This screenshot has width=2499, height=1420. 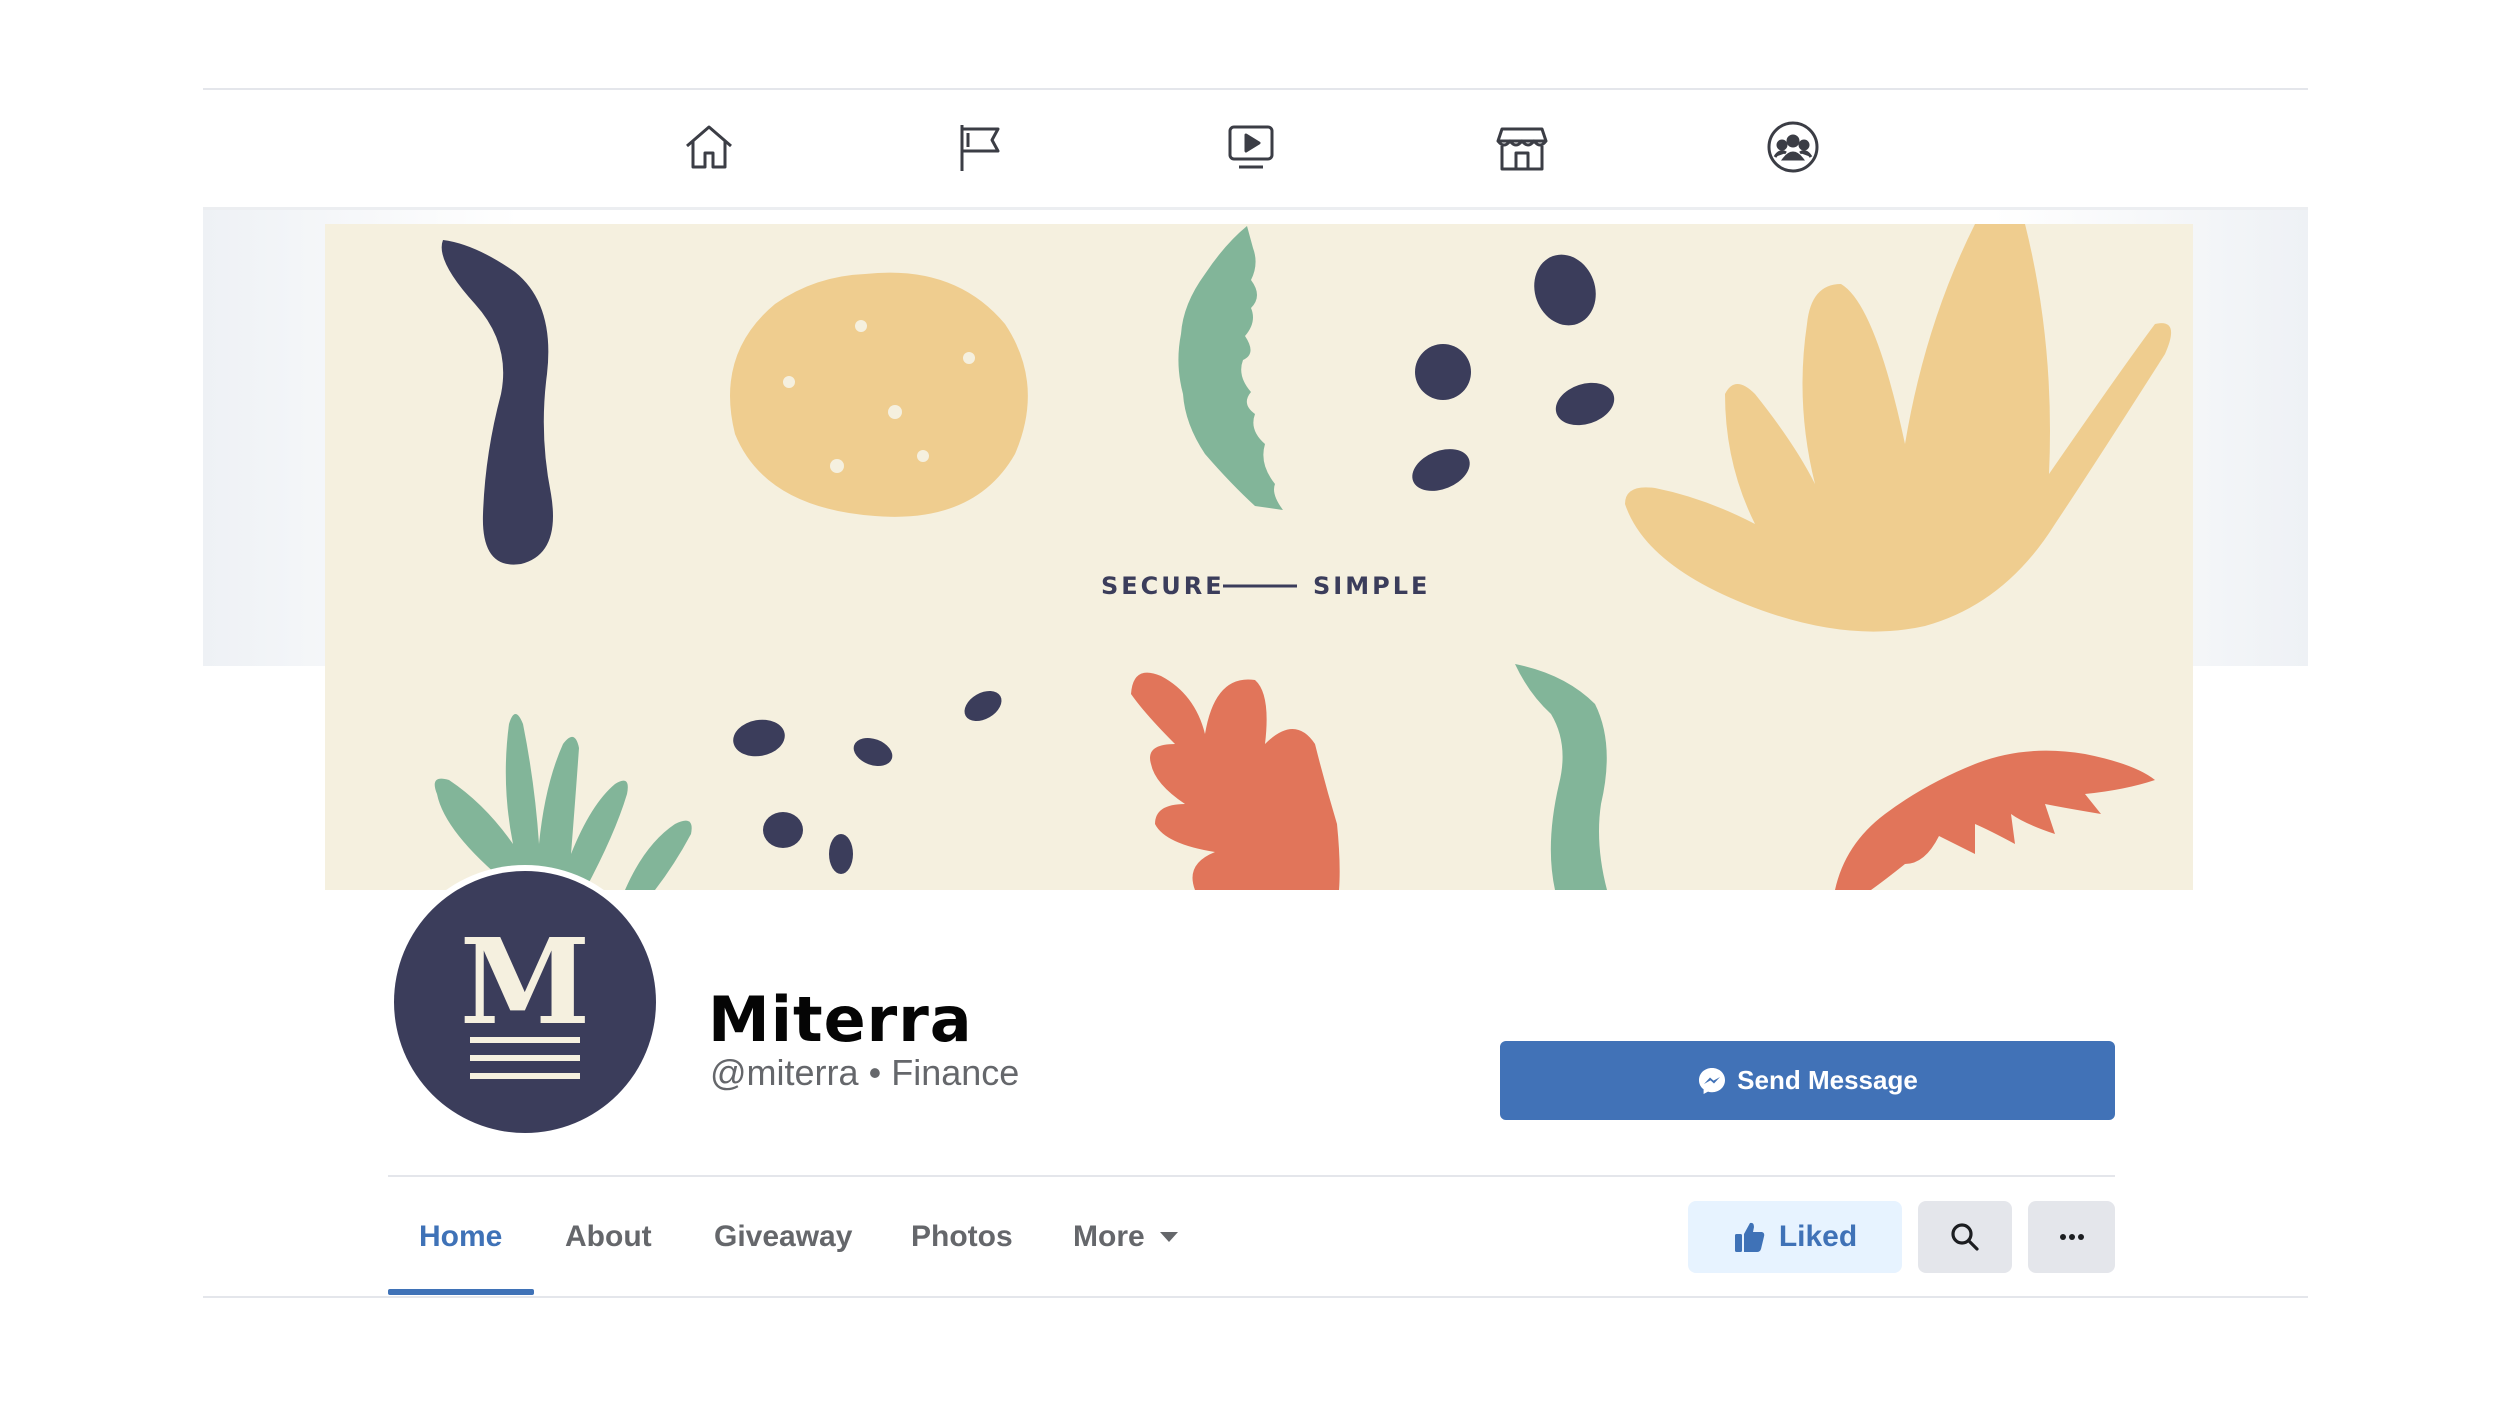 I want to click on home-icon, so click(x=709, y=147).